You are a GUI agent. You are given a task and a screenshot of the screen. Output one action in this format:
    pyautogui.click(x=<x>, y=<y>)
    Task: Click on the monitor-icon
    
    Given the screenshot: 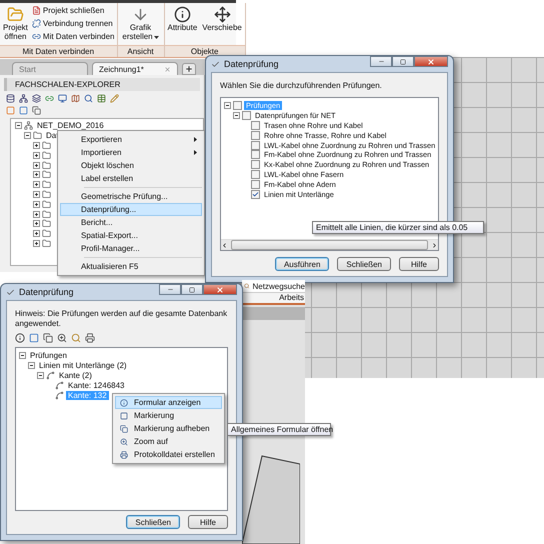 What is the action you would take?
    pyautogui.click(x=62, y=98)
    